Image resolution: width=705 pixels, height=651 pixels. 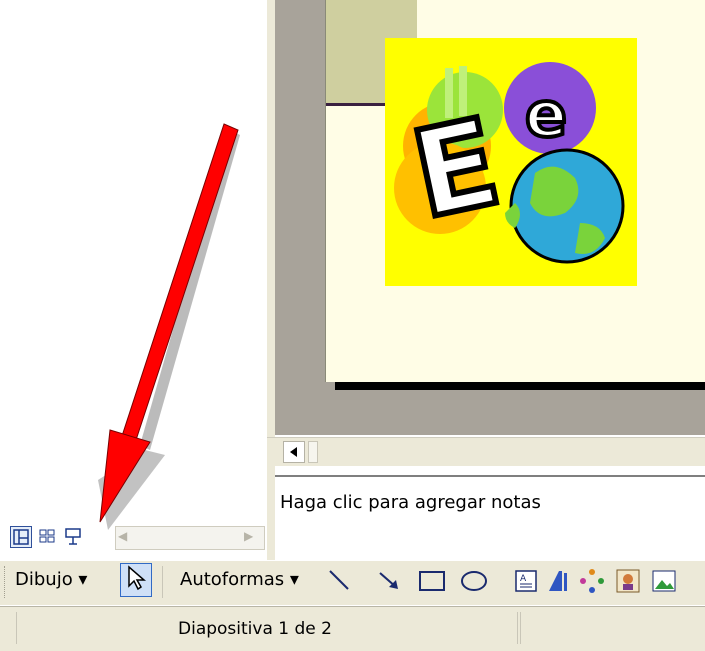 What do you see at coordinates (410, 502) in the screenshot?
I see `notes-placeholder: Haga clic para agregar notas` at bounding box center [410, 502].